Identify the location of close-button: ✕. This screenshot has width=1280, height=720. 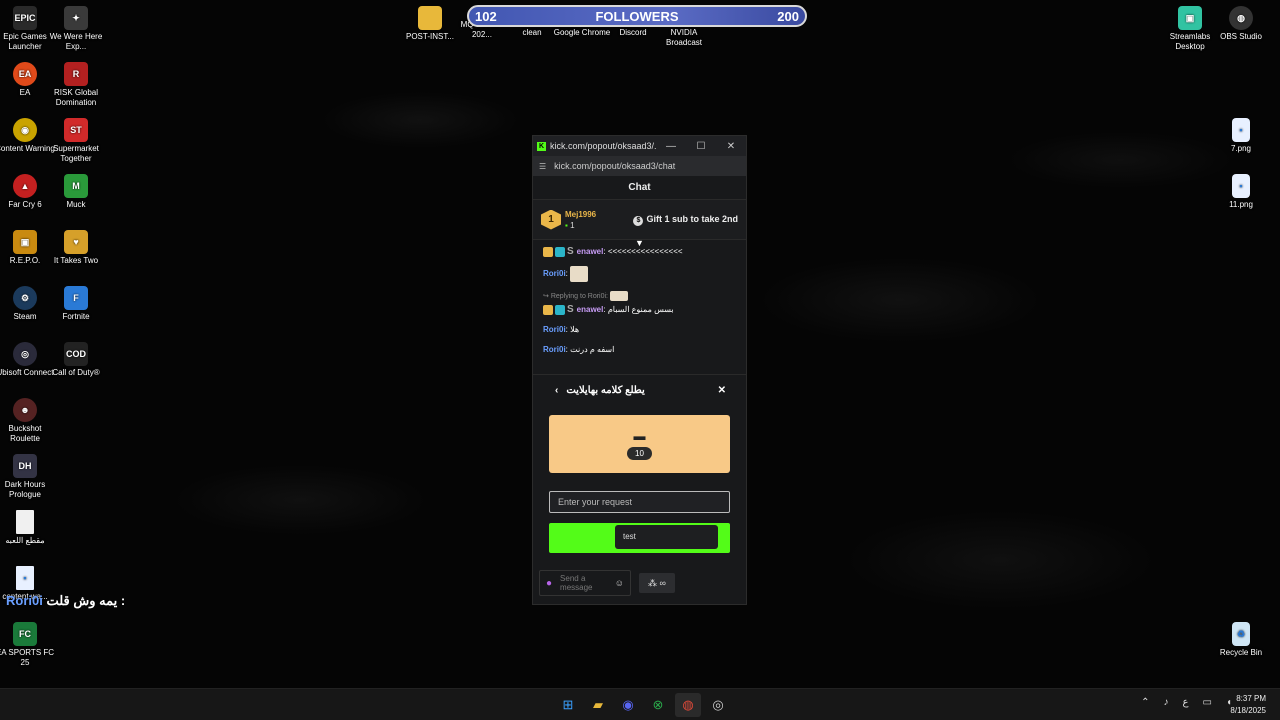
(731, 146).